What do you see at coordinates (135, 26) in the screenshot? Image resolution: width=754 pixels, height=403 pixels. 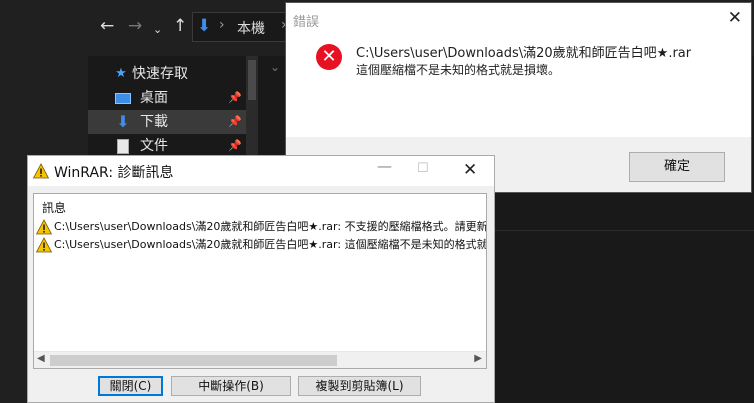 I see `forward-arrow-icon: →` at bounding box center [135, 26].